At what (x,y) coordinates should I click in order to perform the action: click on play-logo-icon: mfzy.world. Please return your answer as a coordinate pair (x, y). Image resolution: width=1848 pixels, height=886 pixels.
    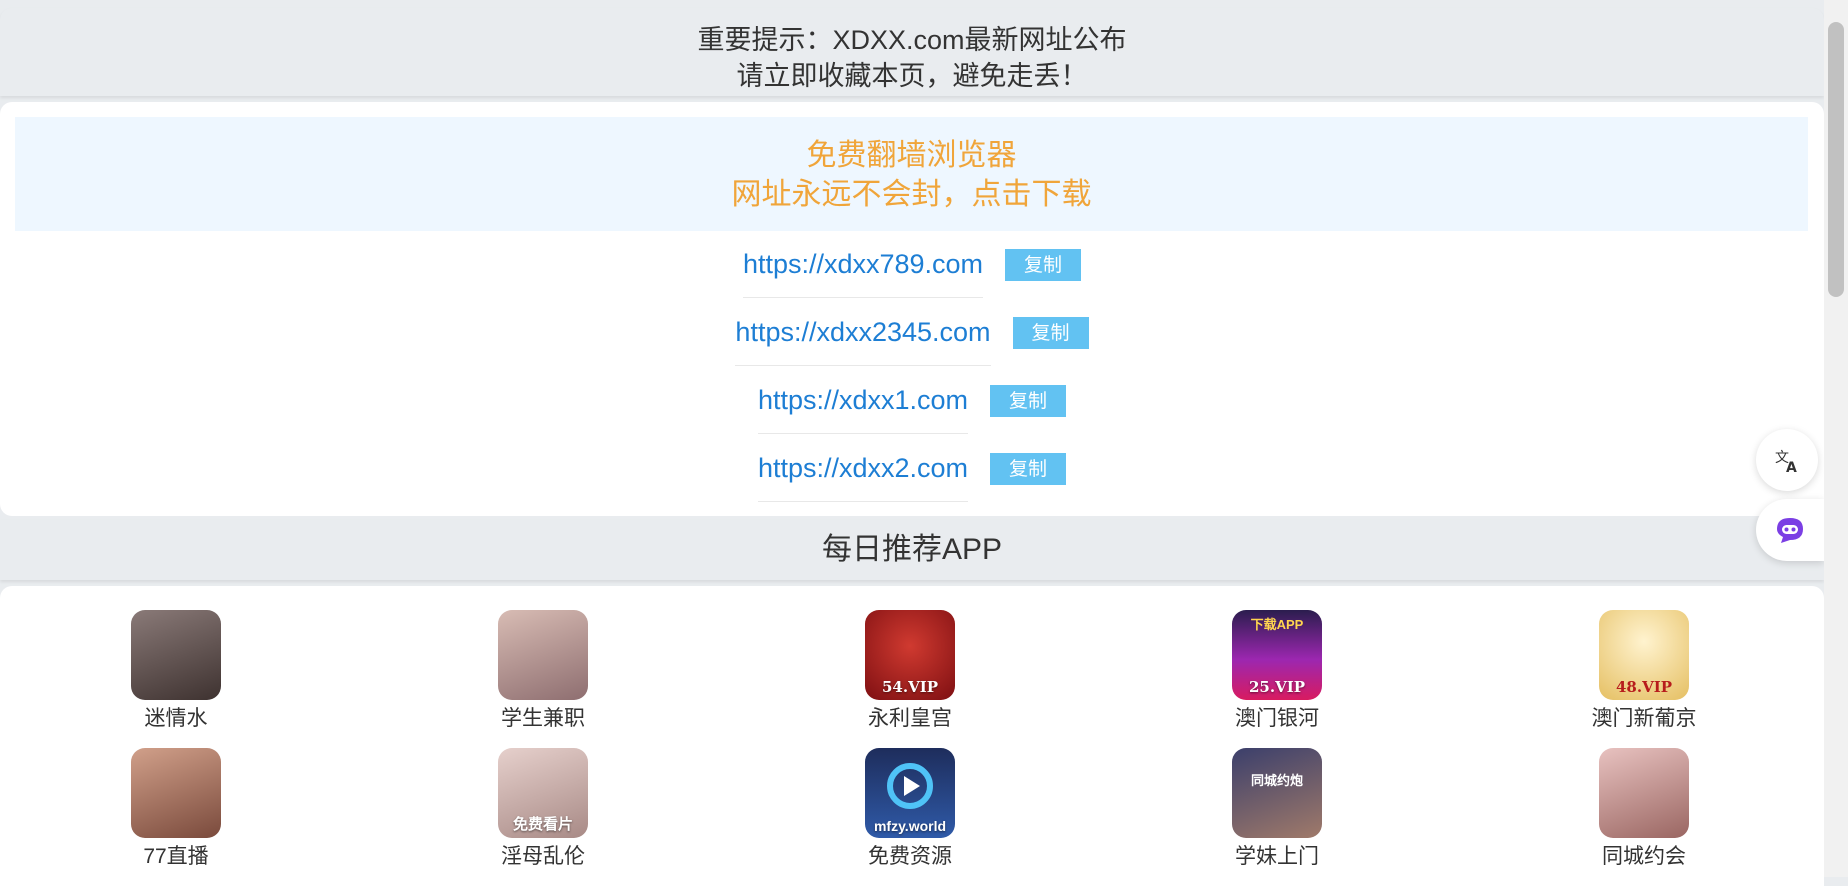
    Looking at the image, I should click on (910, 793).